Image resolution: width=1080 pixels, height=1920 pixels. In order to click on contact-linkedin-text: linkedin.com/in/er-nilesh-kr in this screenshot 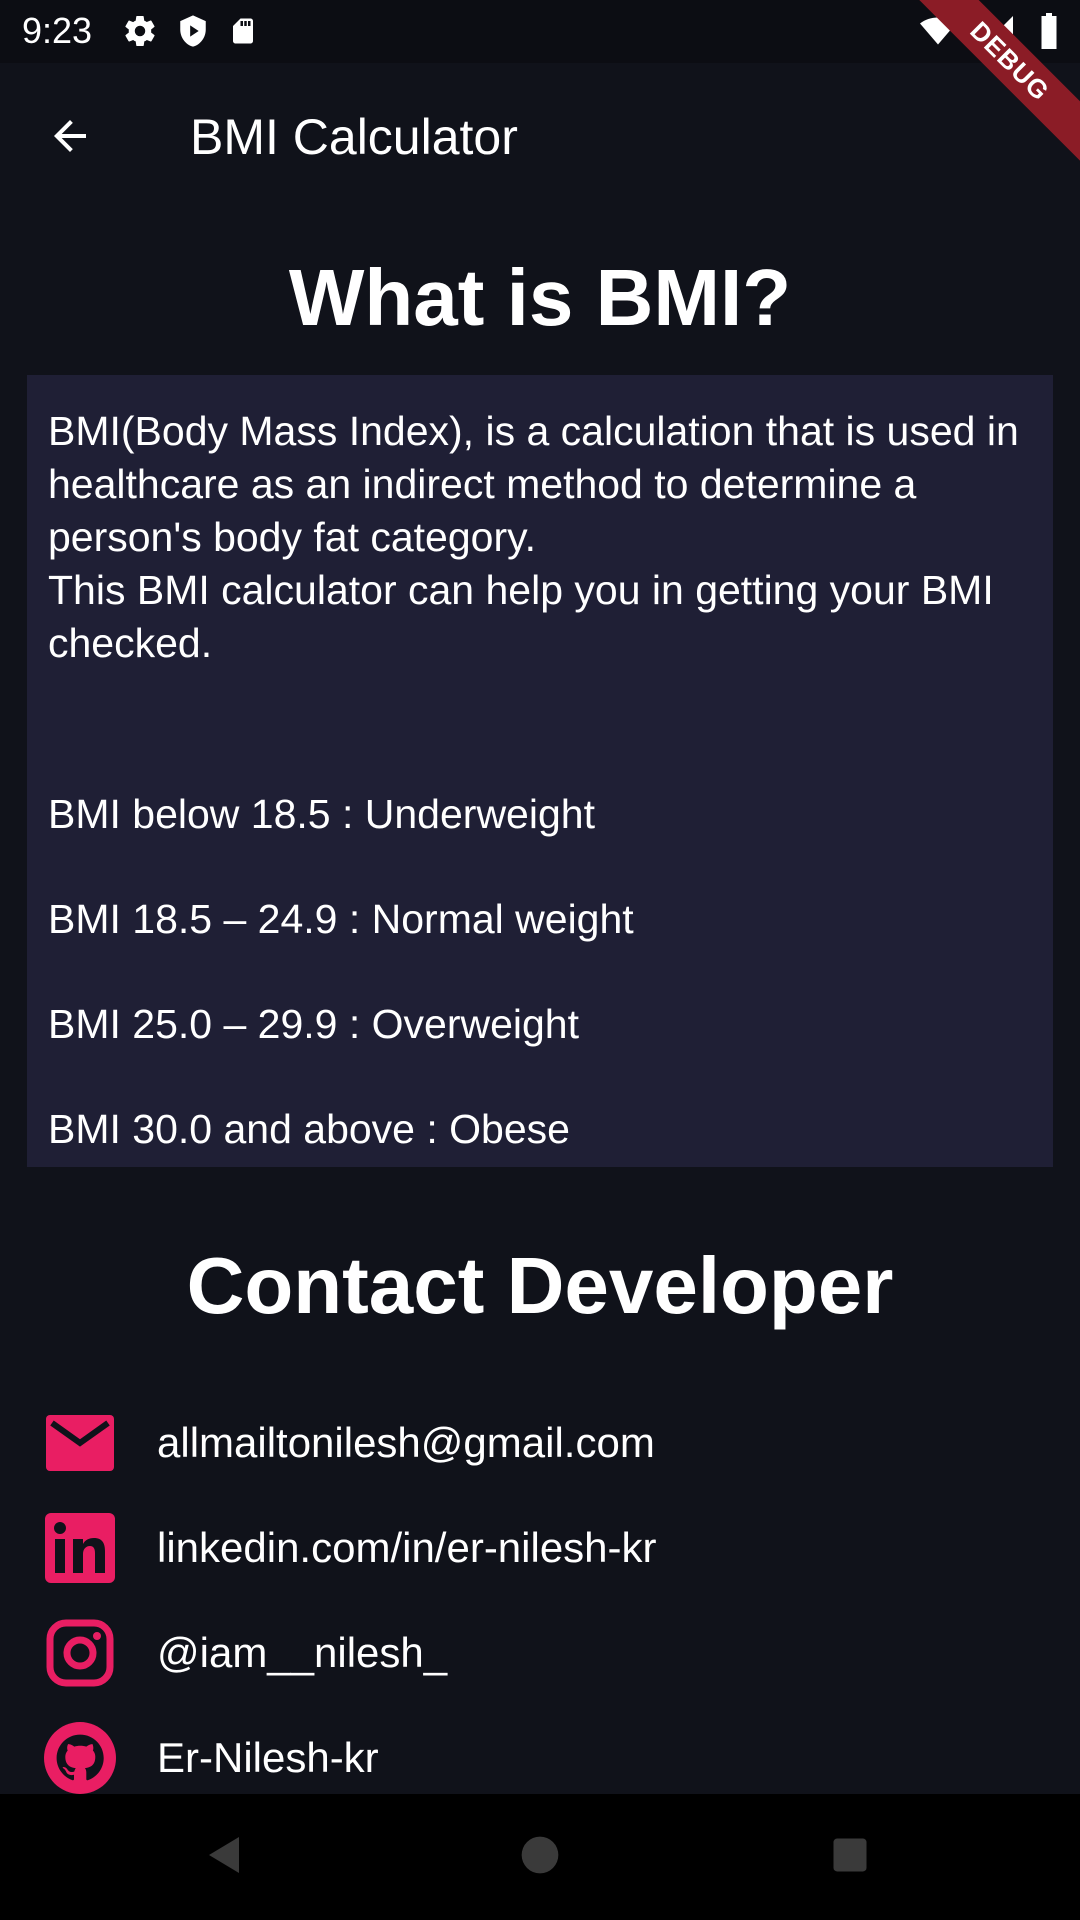, I will do `click(407, 1547)`.